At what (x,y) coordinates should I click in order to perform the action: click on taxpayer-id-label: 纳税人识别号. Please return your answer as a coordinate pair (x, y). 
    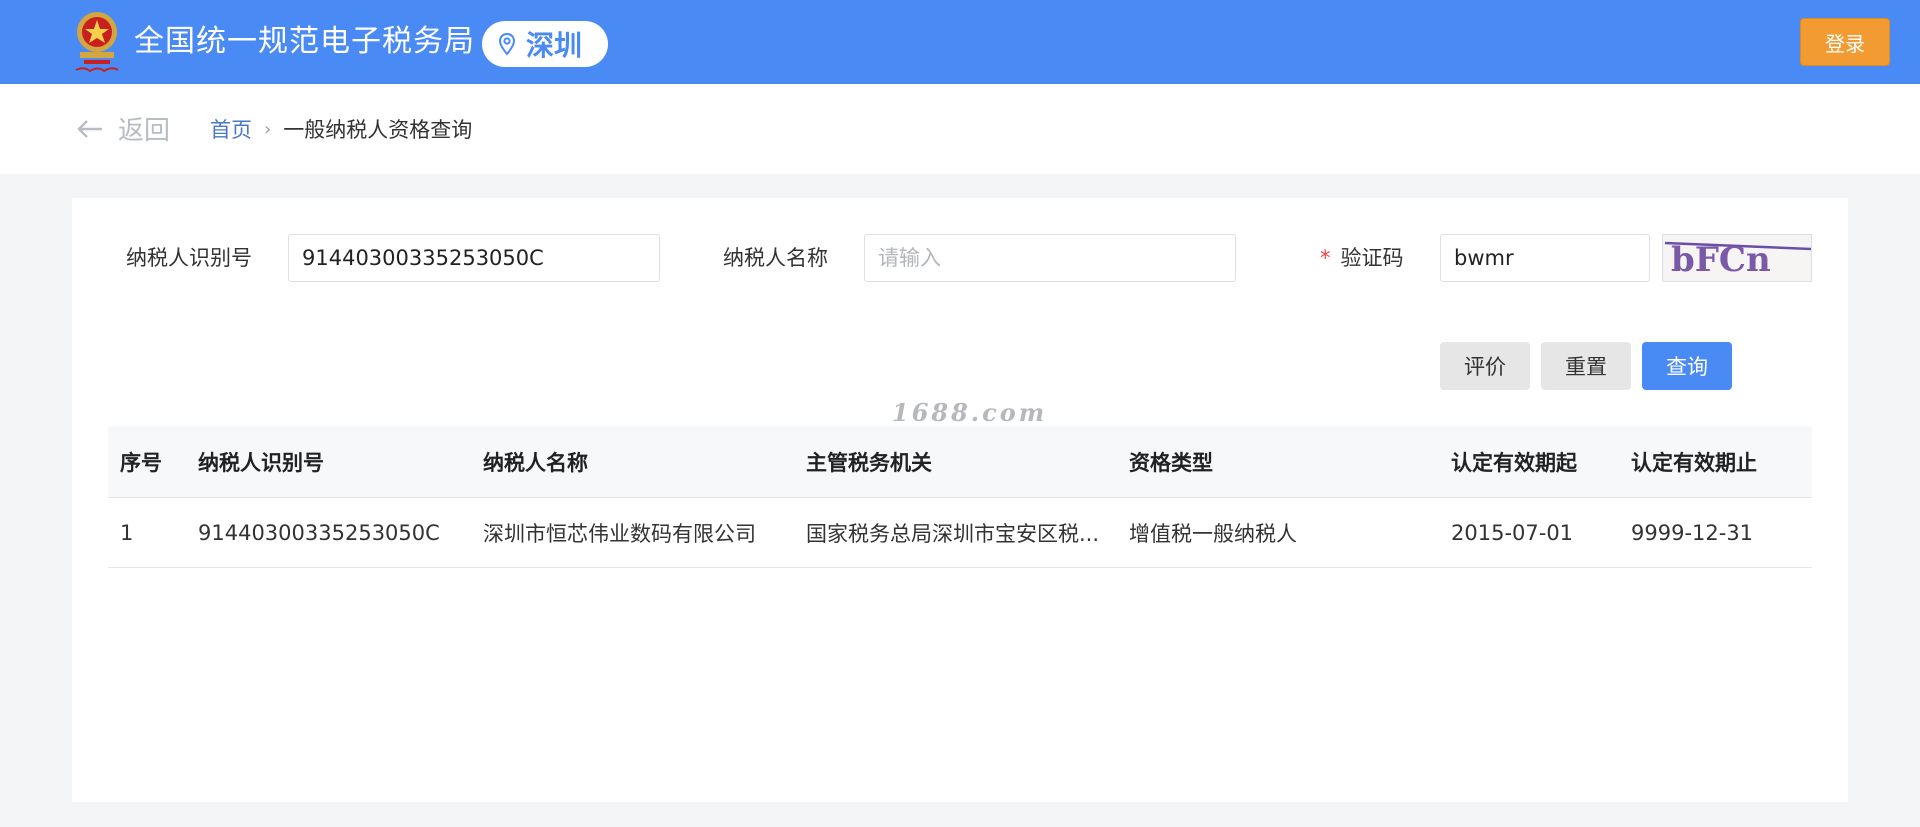
    Looking at the image, I should click on (189, 258).